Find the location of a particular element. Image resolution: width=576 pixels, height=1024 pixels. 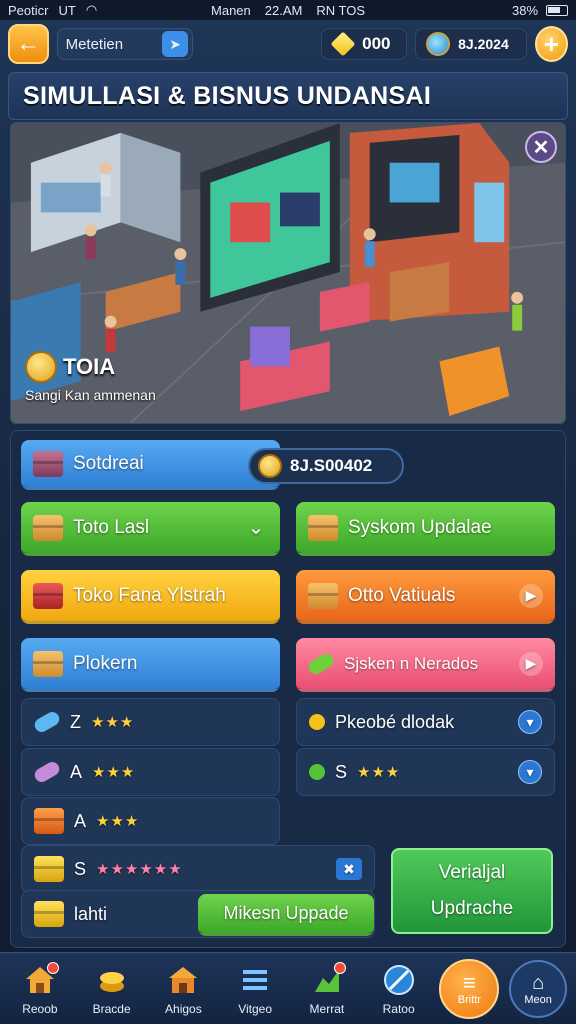

nav-label: Meon is located at coordinates (538, 999).